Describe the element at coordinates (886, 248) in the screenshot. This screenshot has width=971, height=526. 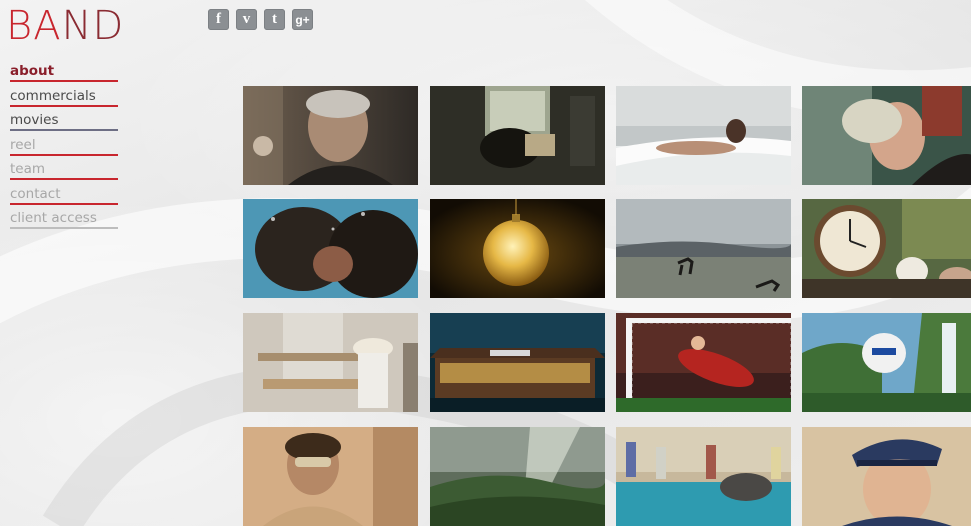
I see `video-thumbnail-clock-still-life` at that location.